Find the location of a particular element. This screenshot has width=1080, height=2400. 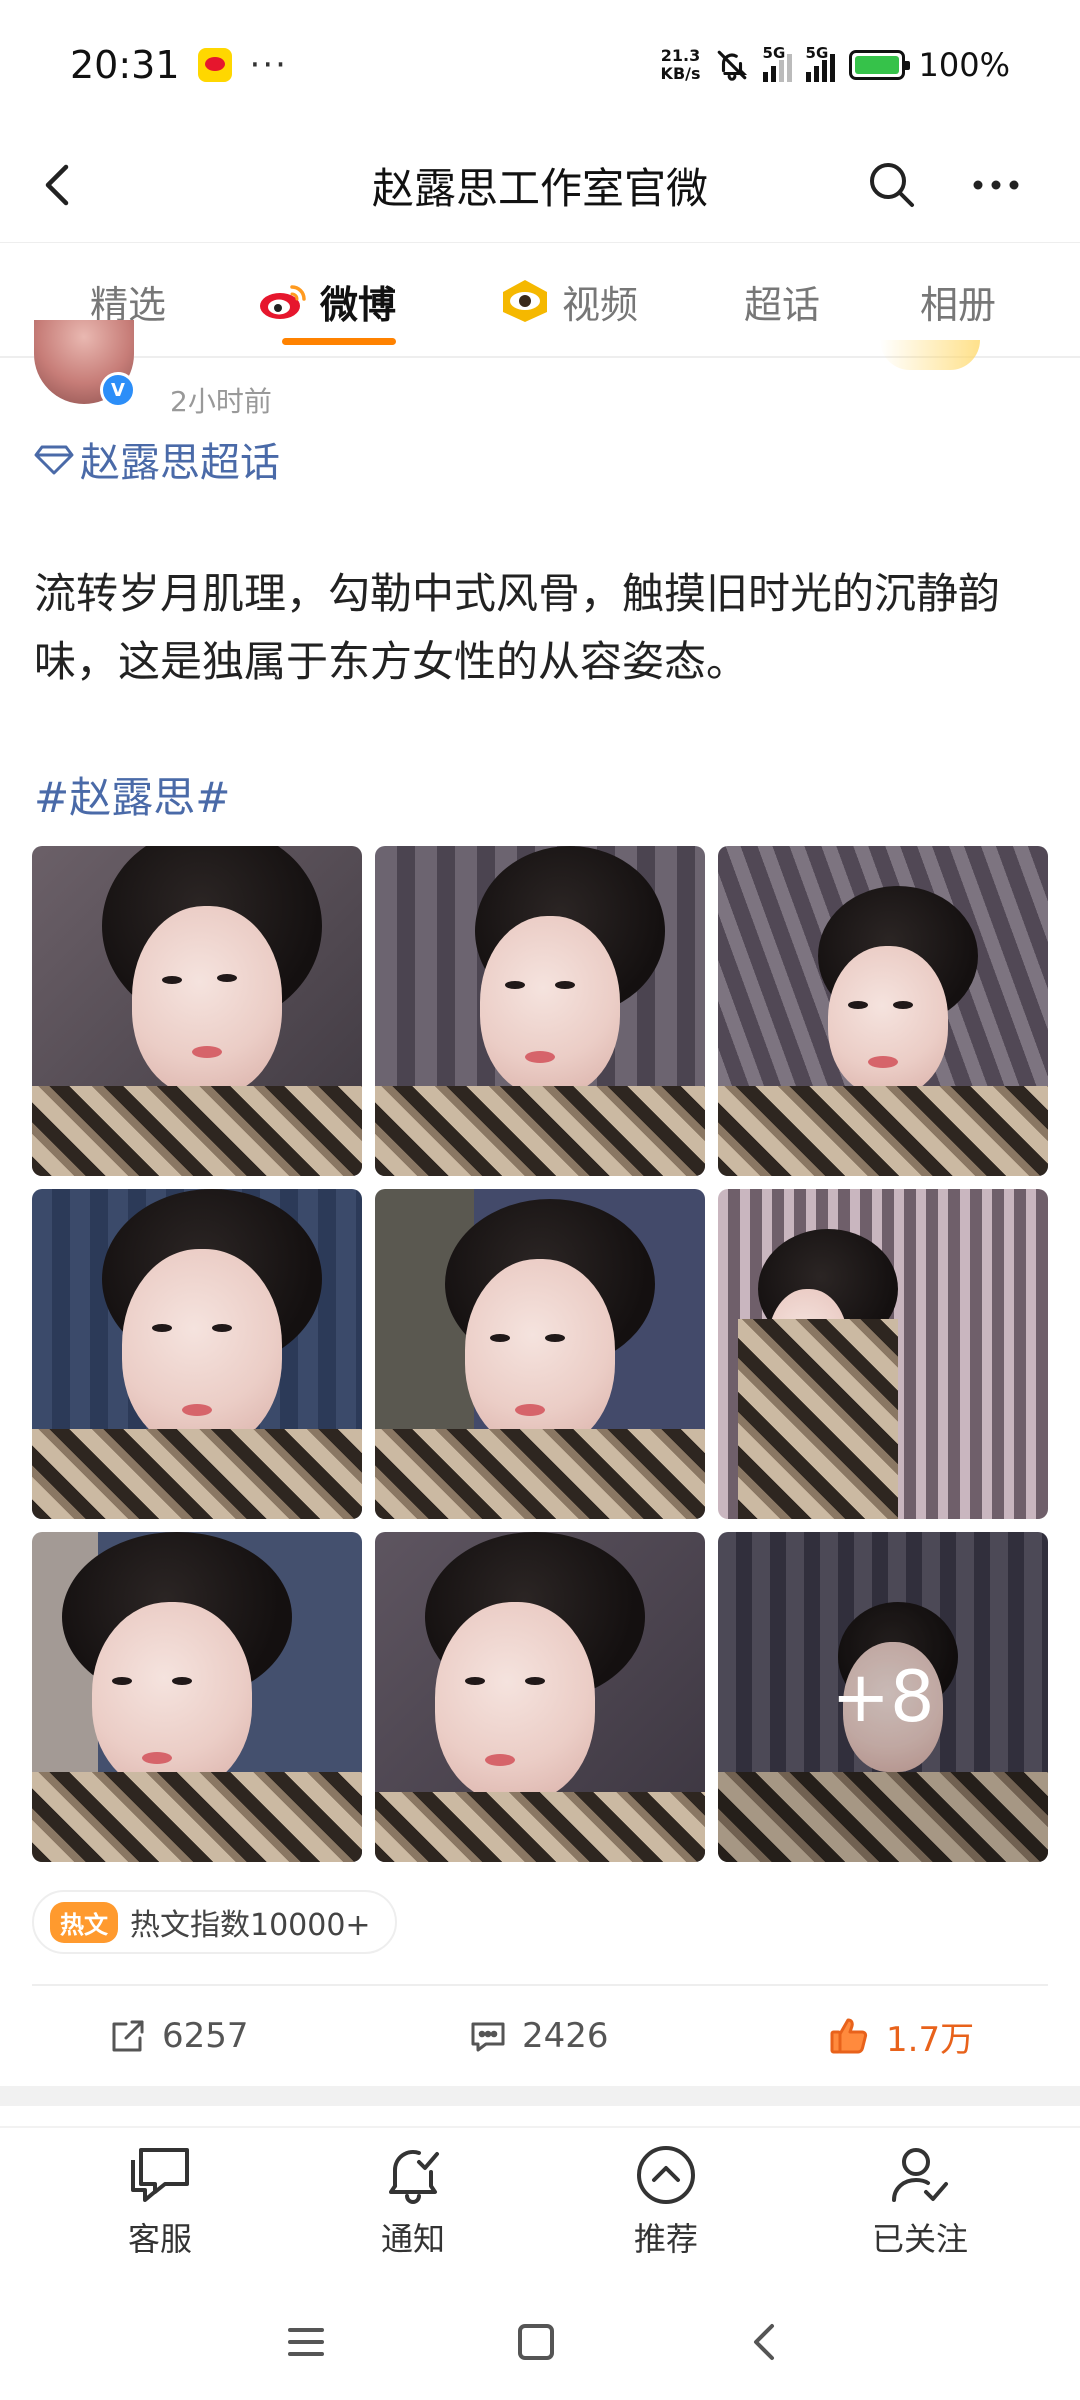

like-button: 1.7万 is located at coordinates (901, 2036).